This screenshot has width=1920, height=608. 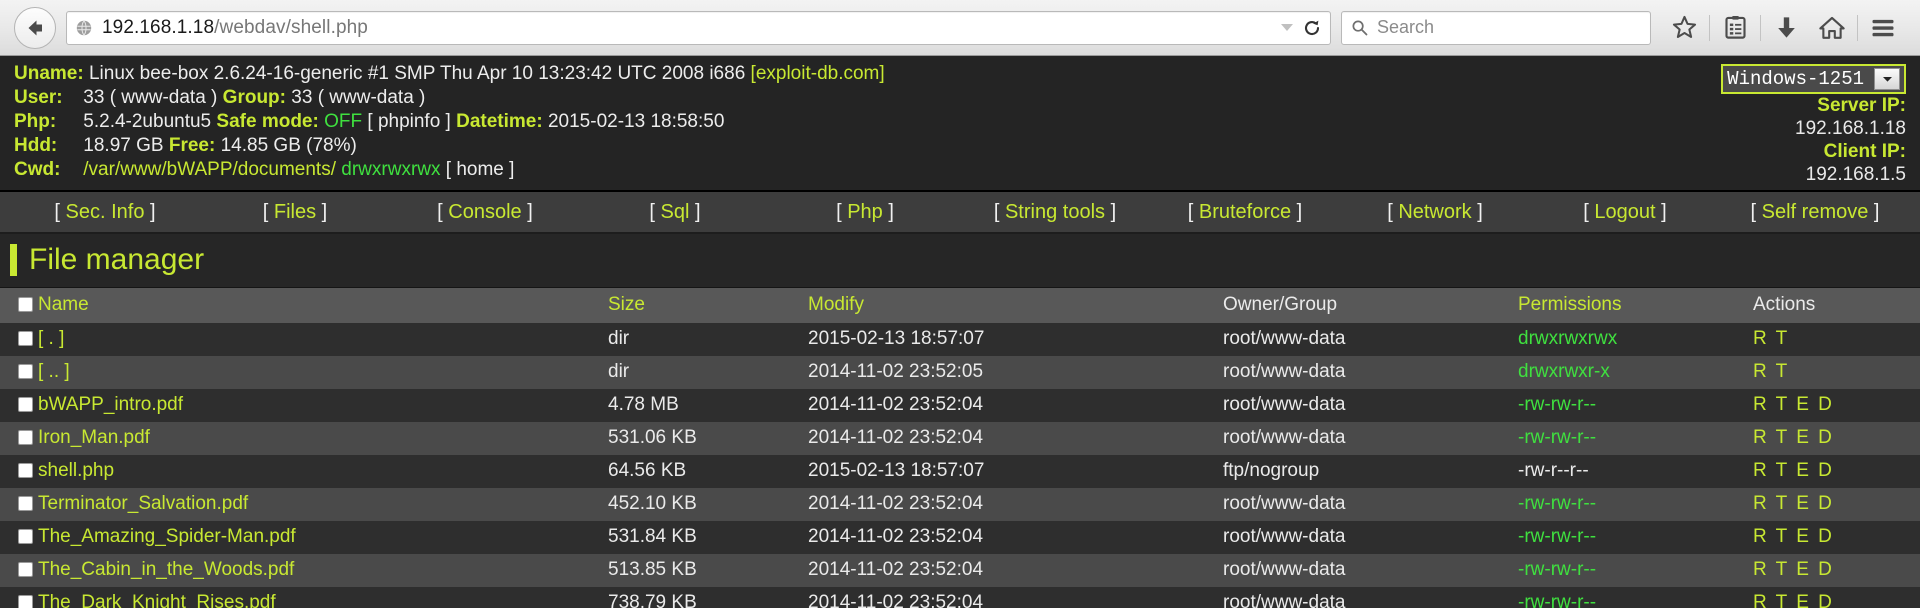 I want to click on bracket-close: ], so click(x=1297, y=211).